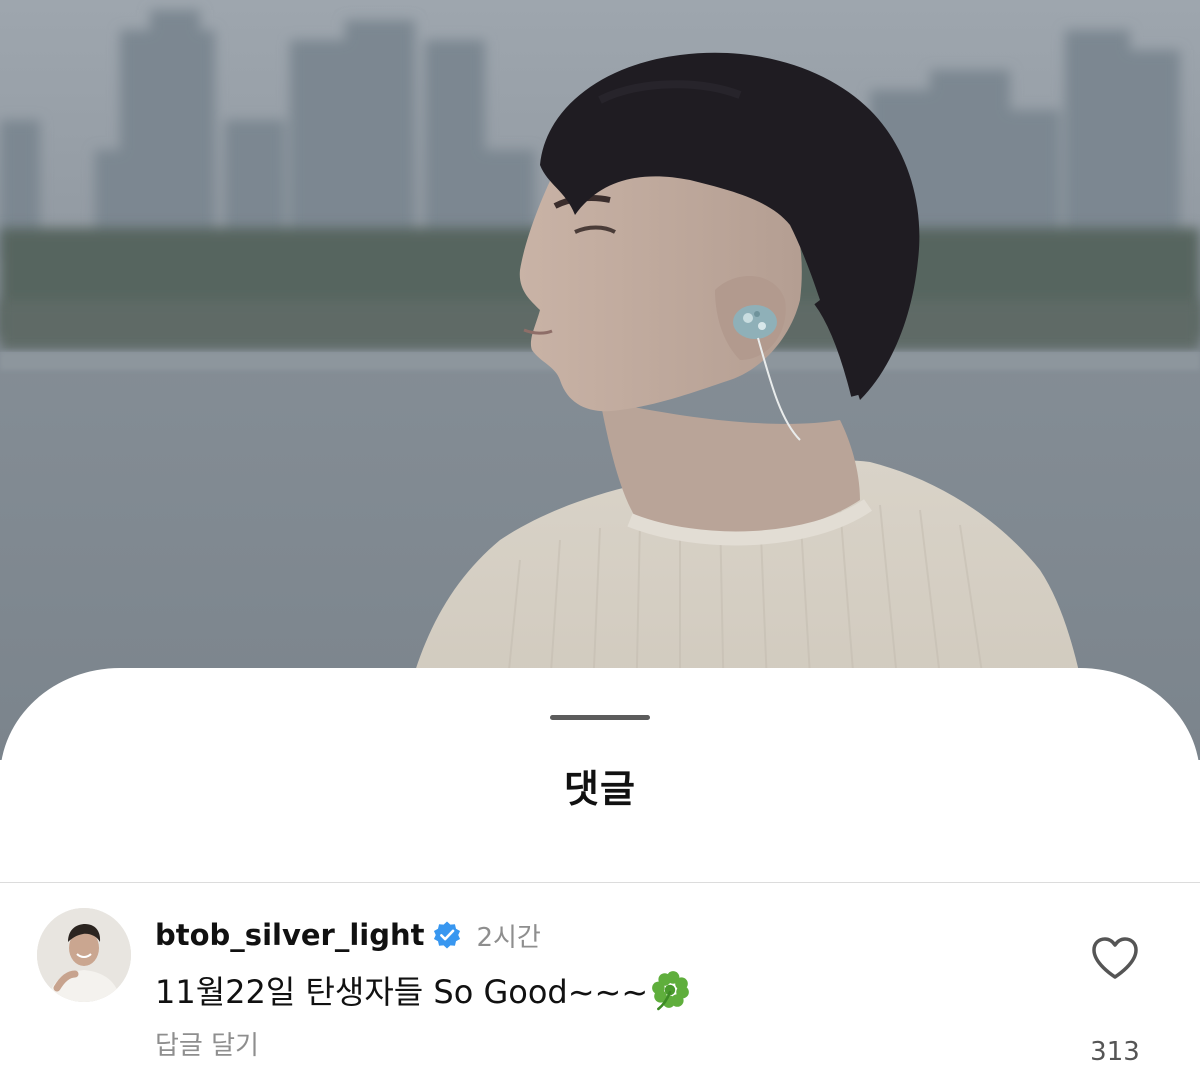  I want to click on sheet-drag-handle, so click(600, 717).